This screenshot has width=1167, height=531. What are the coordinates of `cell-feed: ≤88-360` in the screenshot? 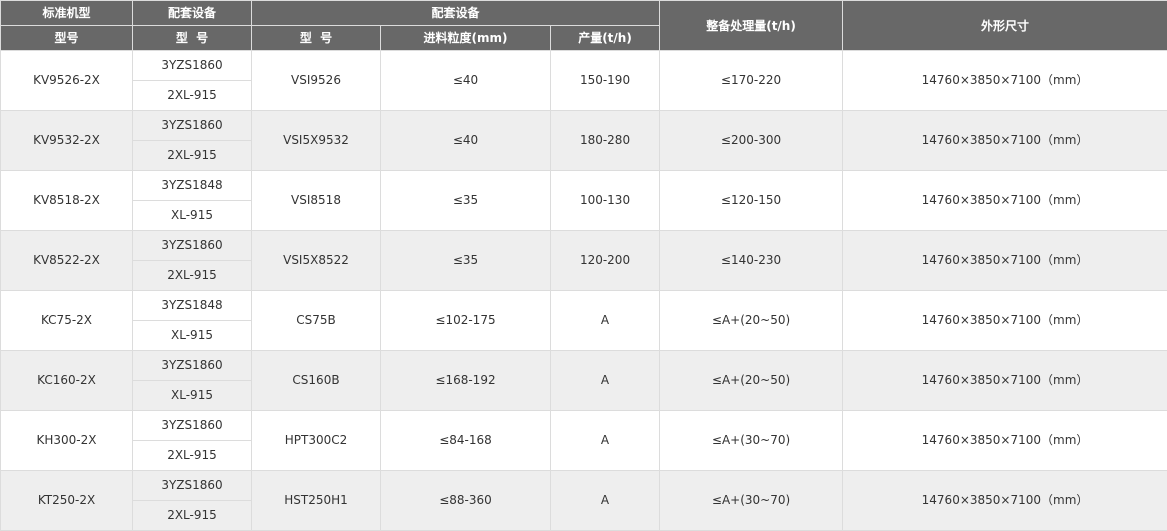 It's located at (465, 500).